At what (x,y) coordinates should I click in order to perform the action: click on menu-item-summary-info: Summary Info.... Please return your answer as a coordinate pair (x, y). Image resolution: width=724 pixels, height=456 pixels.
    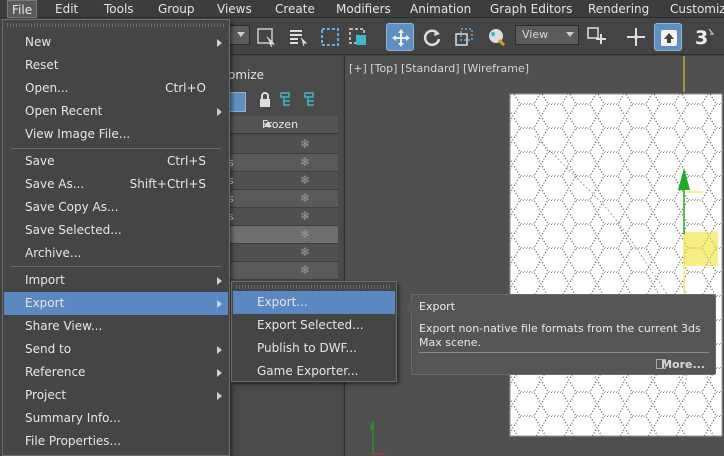
    Looking at the image, I should click on (116, 418).